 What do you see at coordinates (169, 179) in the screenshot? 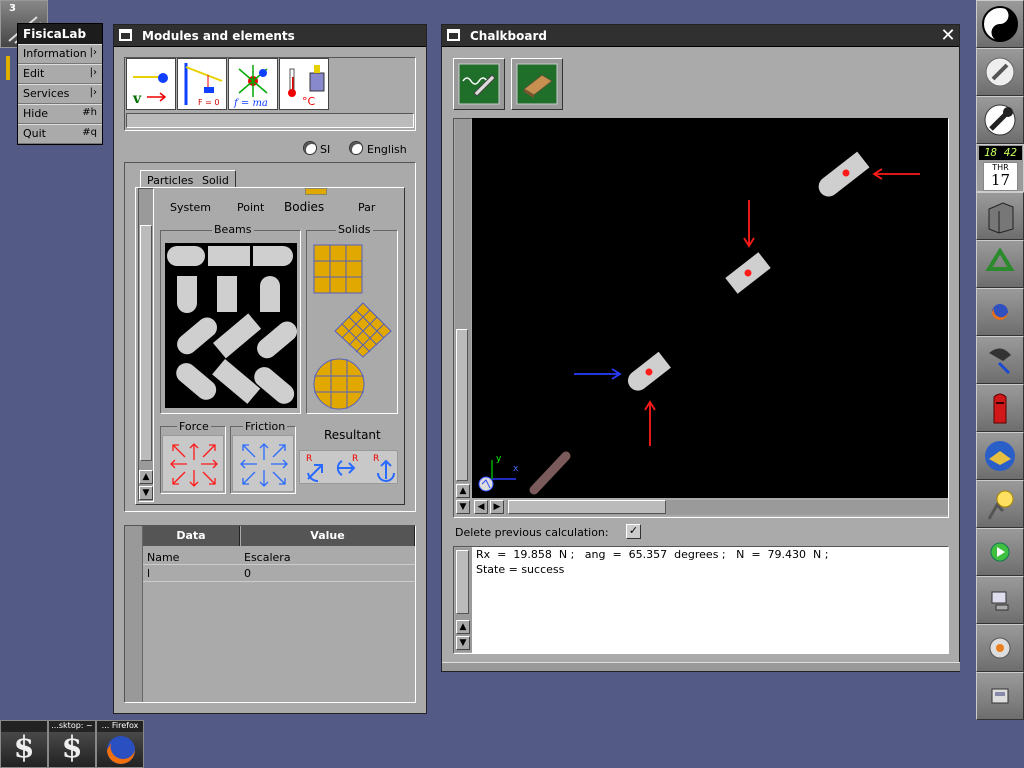
I see `tab-particles: Particles` at bounding box center [169, 179].